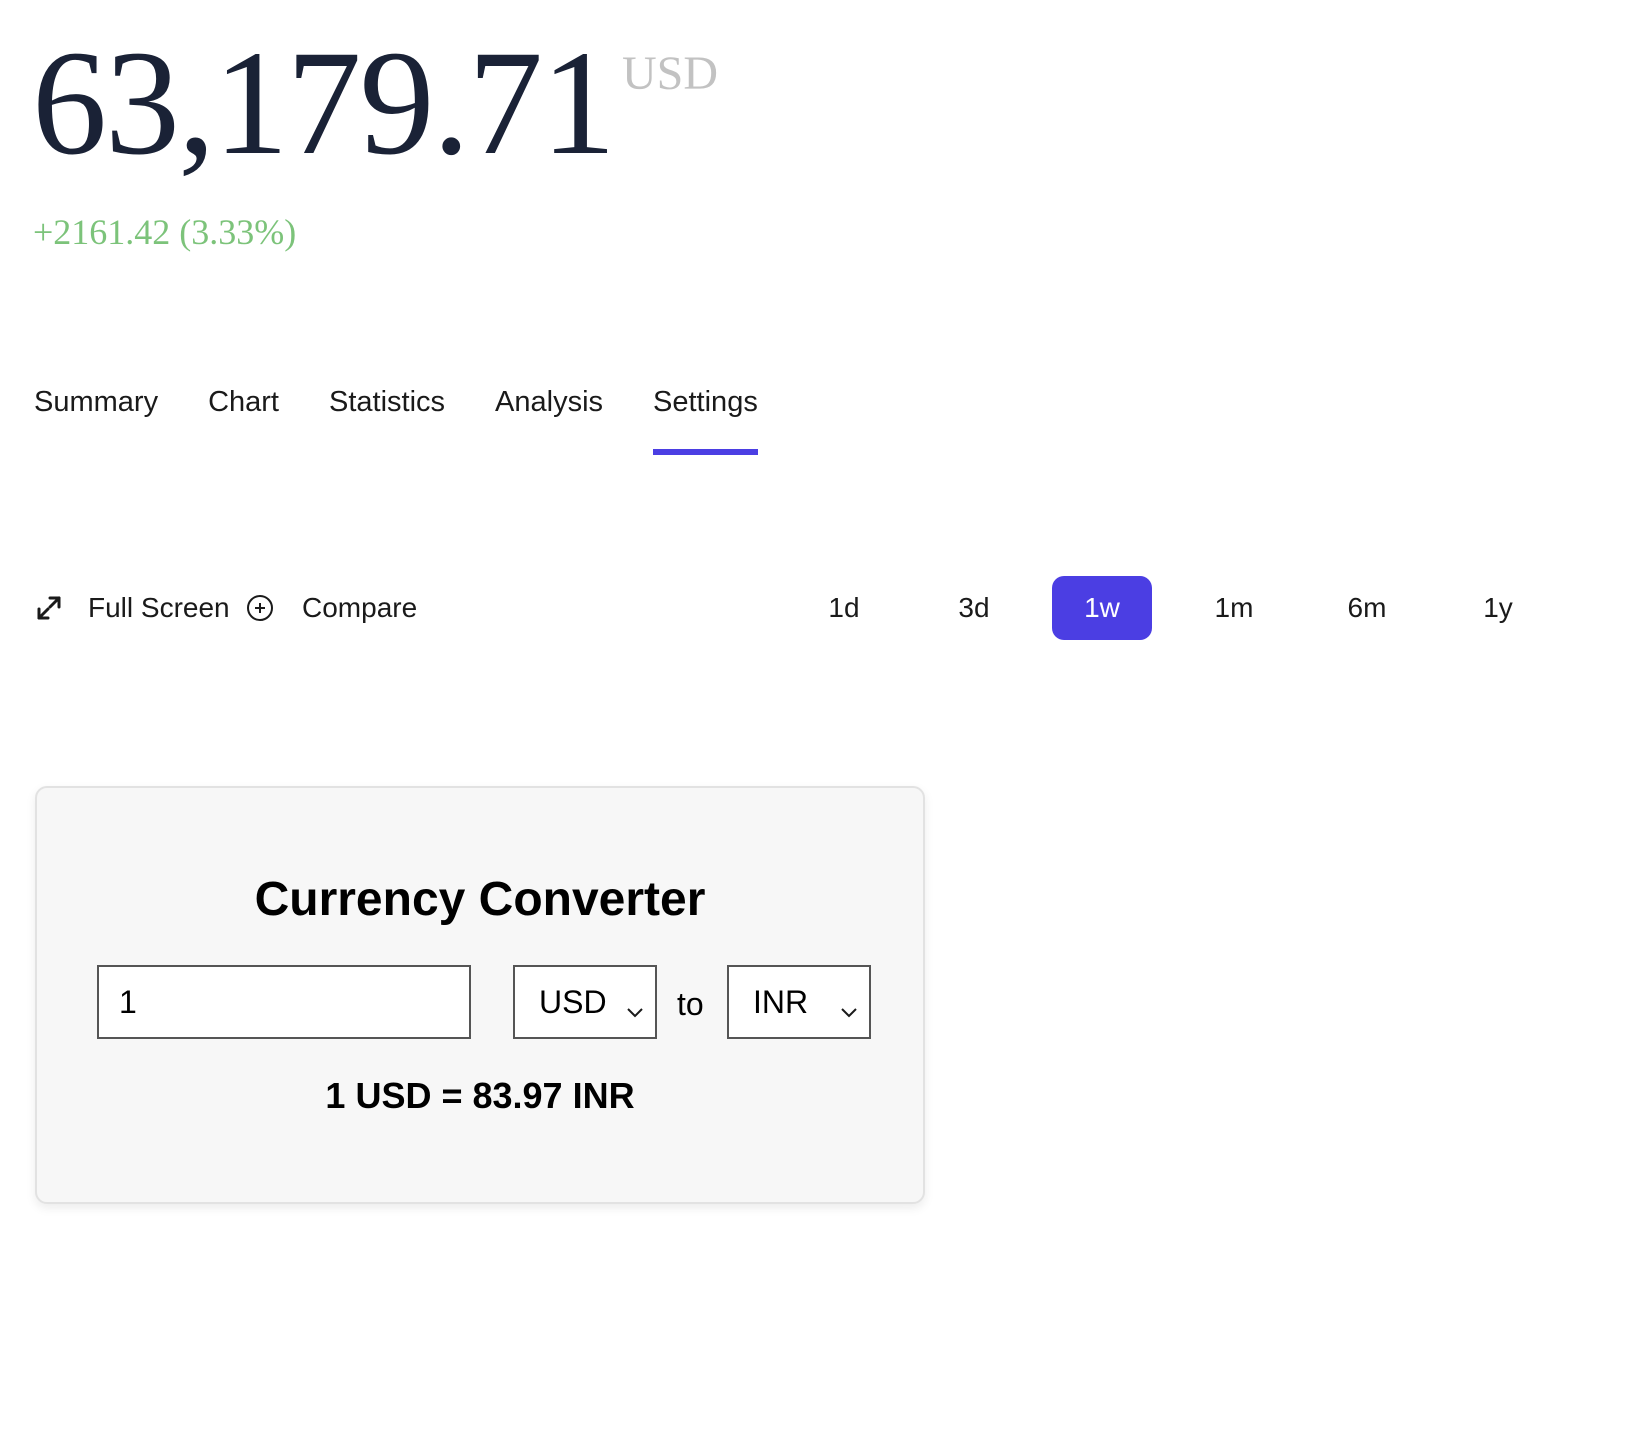 The width and height of the screenshot is (1642, 1452). I want to click on compare-button: Compare, so click(331, 608).